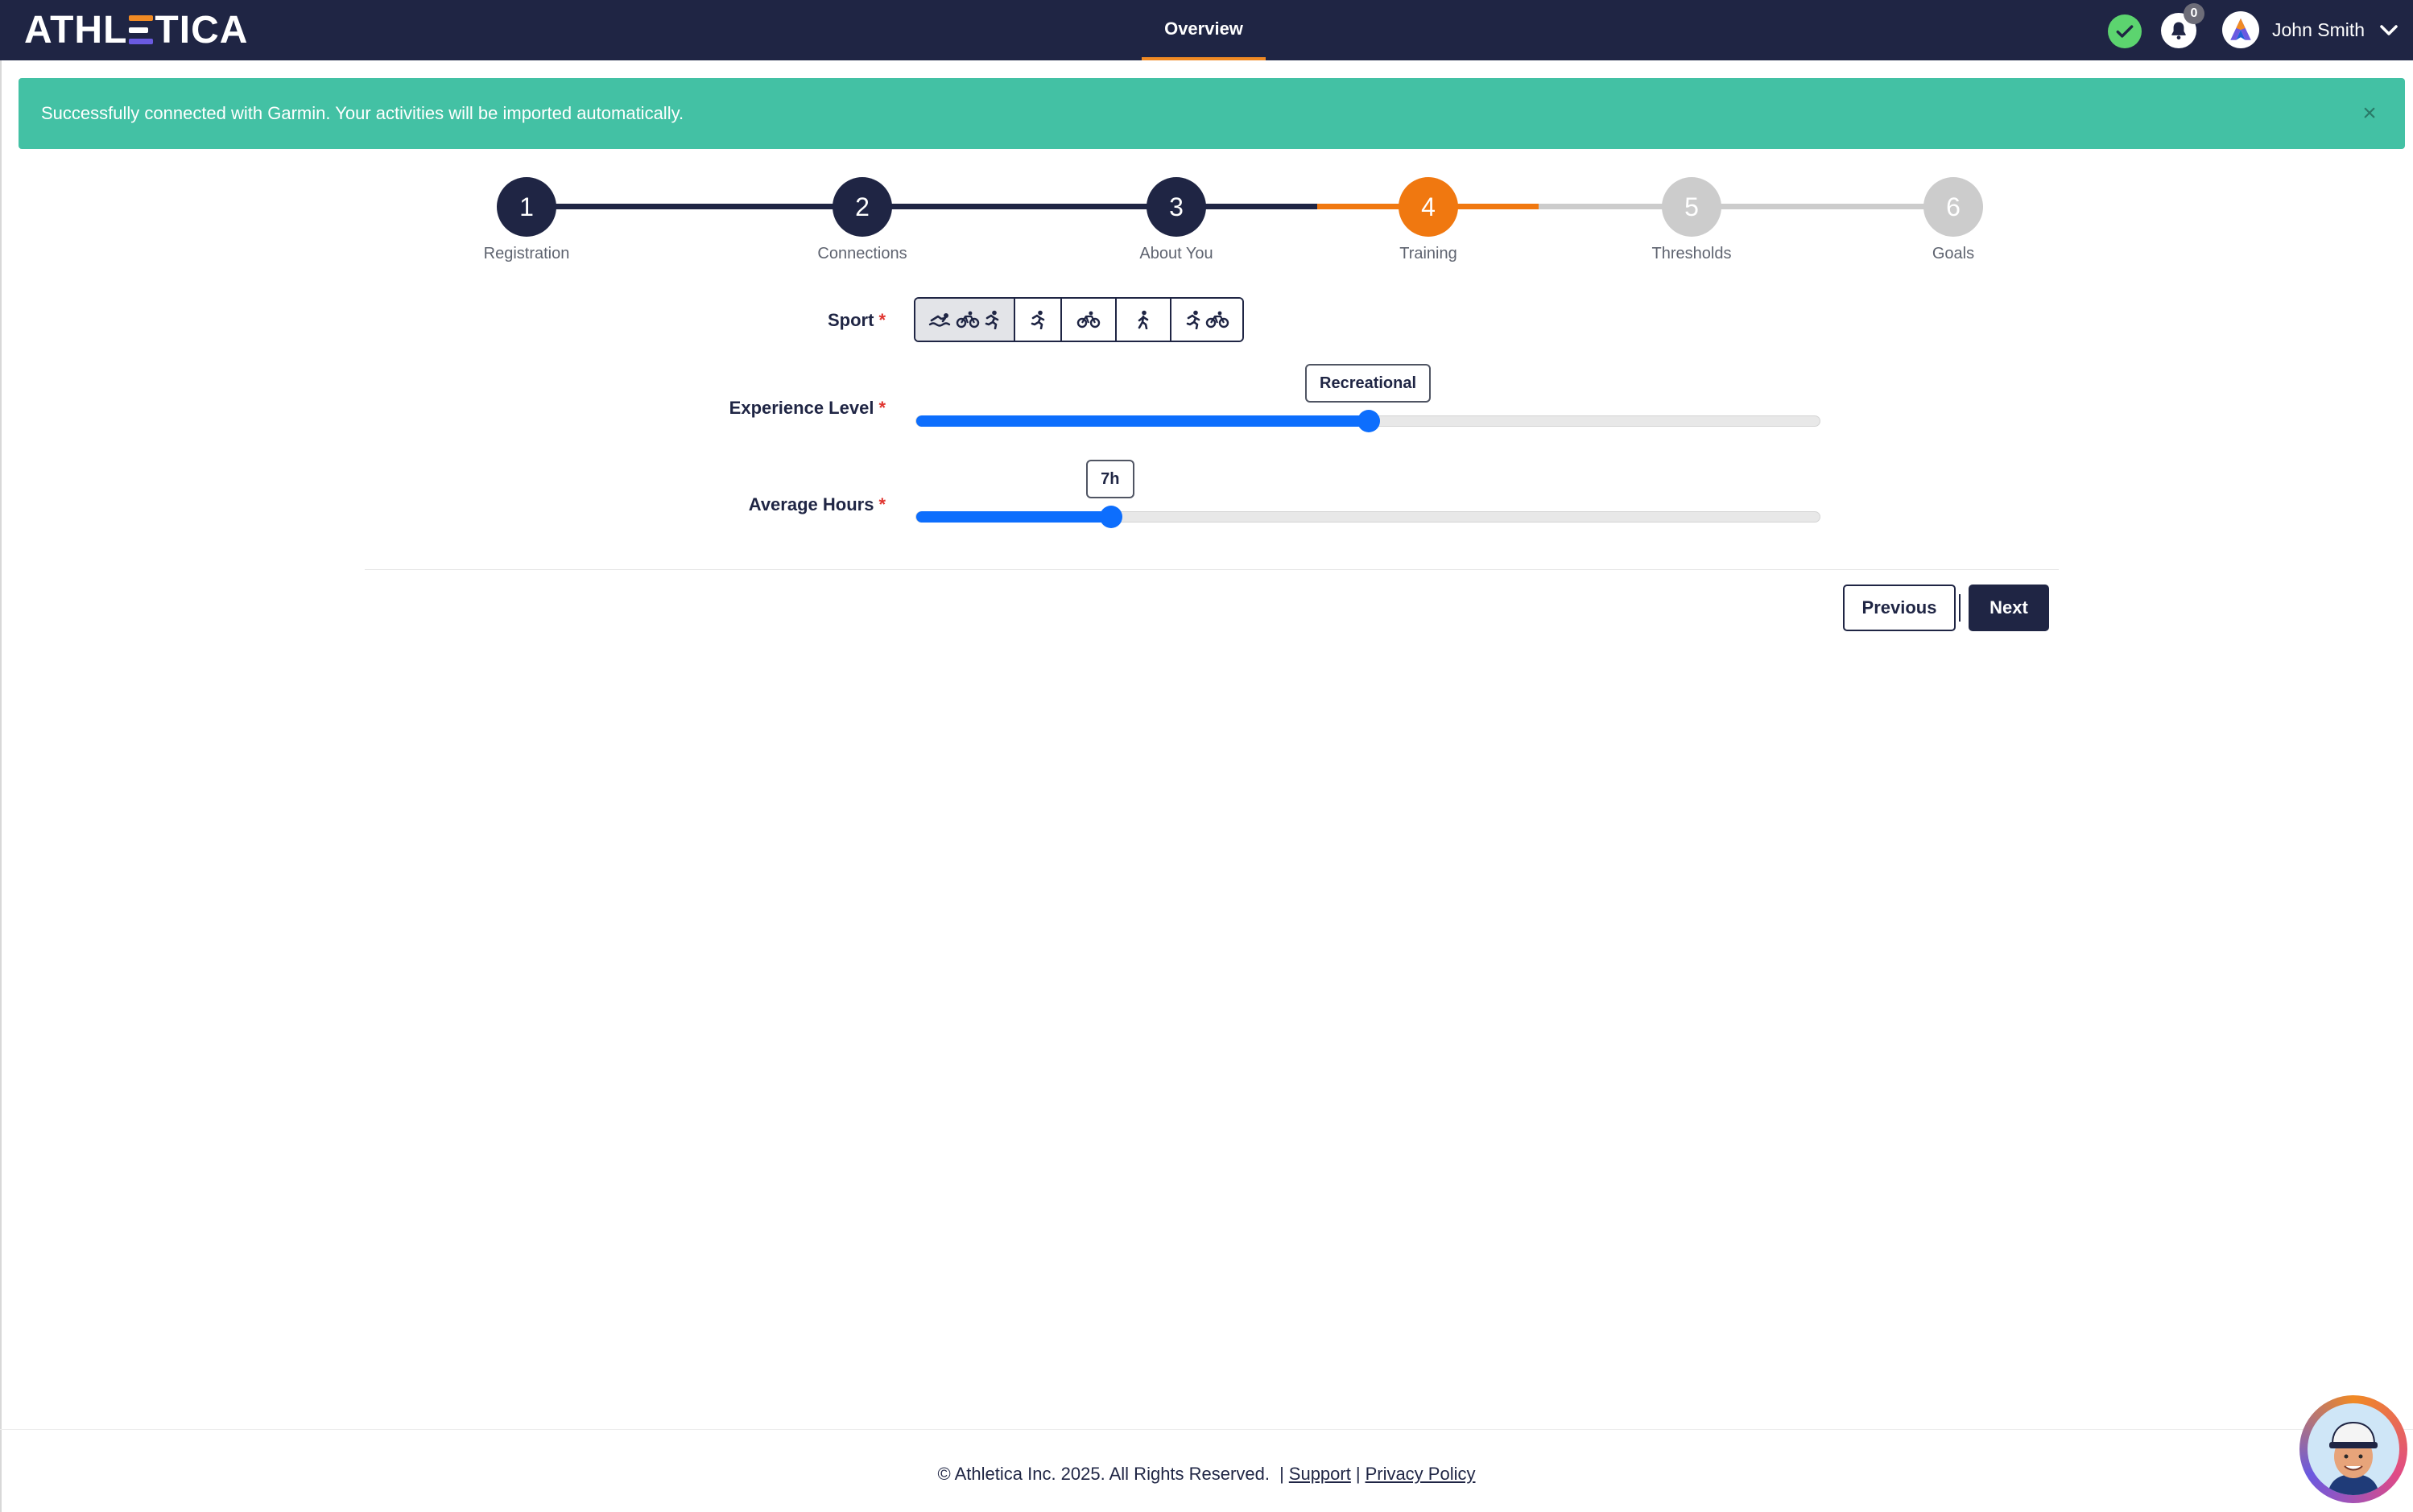 This screenshot has height=1512, width=2413. I want to click on step-4-label: Training, so click(1428, 253).